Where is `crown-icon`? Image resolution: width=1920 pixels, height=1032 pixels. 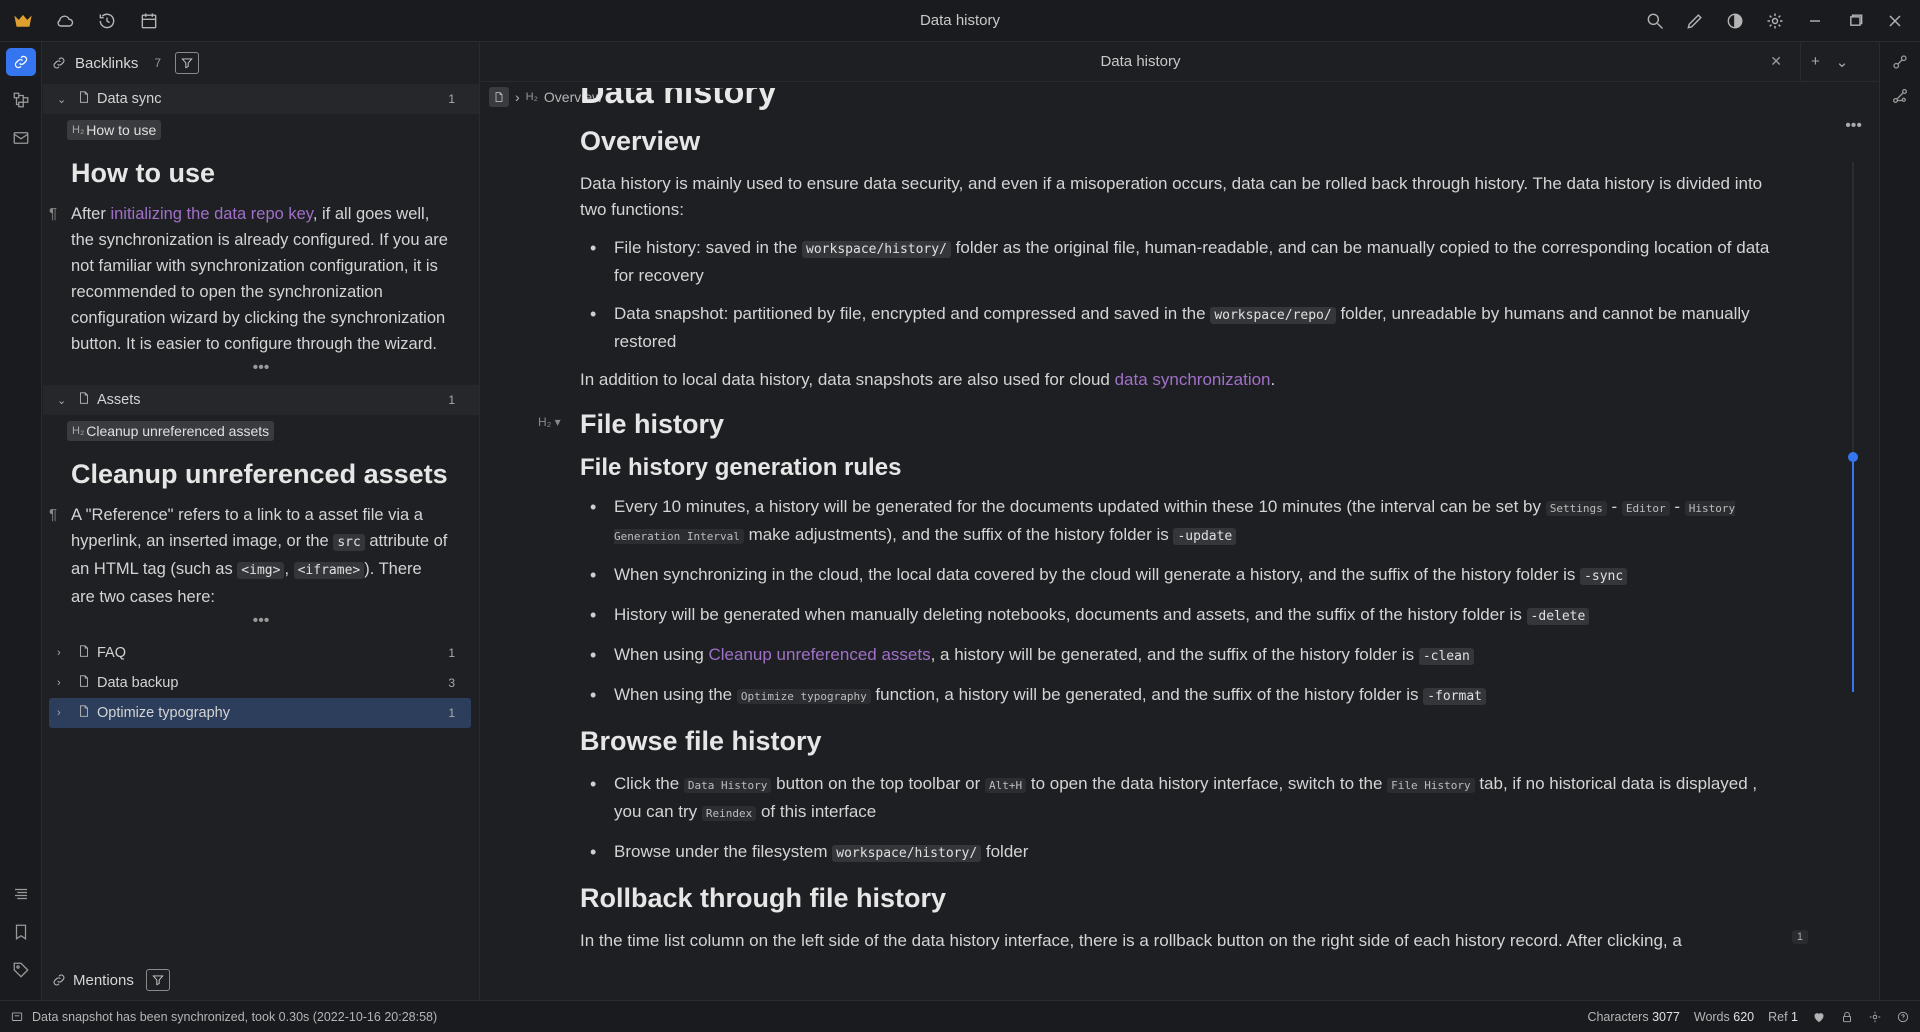
crown-icon is located at coordinates (23, 21).